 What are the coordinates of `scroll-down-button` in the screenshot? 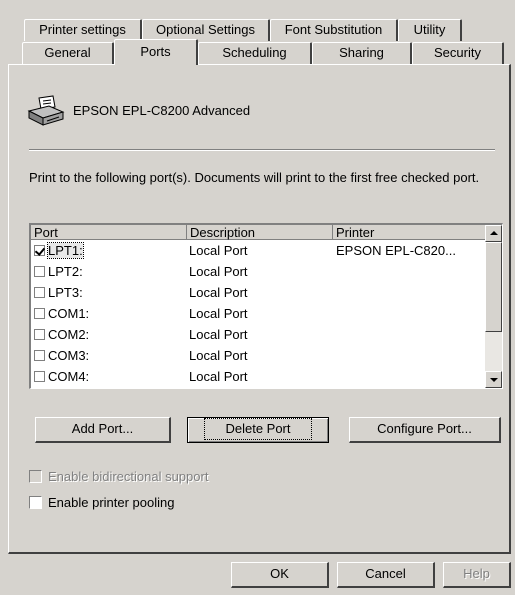 It's located at (493, 379).